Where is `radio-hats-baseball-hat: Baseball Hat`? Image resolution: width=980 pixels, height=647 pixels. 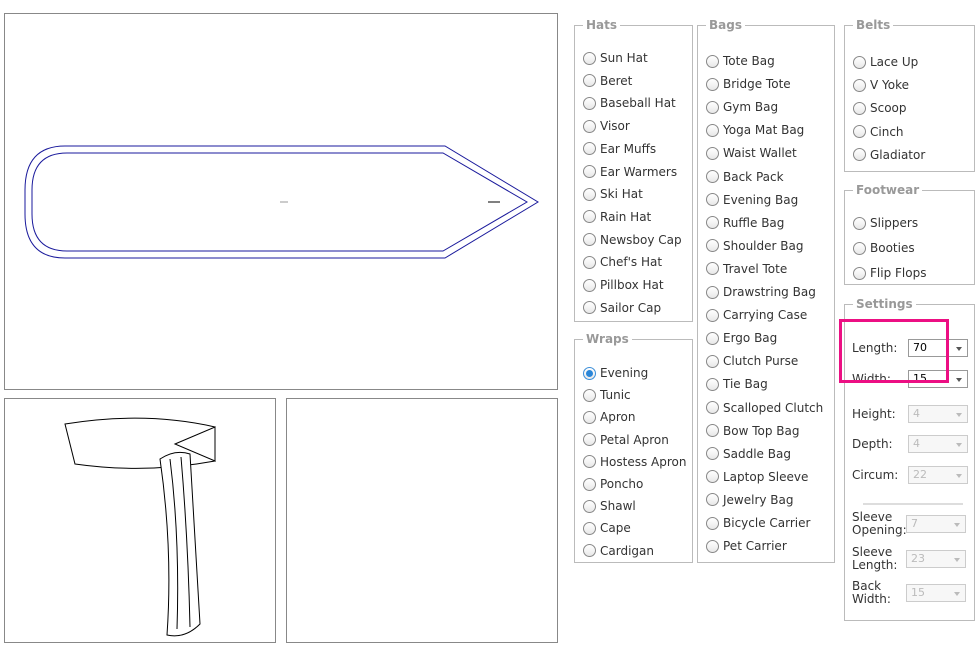 radio-hats-baseball-hat: Baseball Hat is located at coordinates (629, 103).